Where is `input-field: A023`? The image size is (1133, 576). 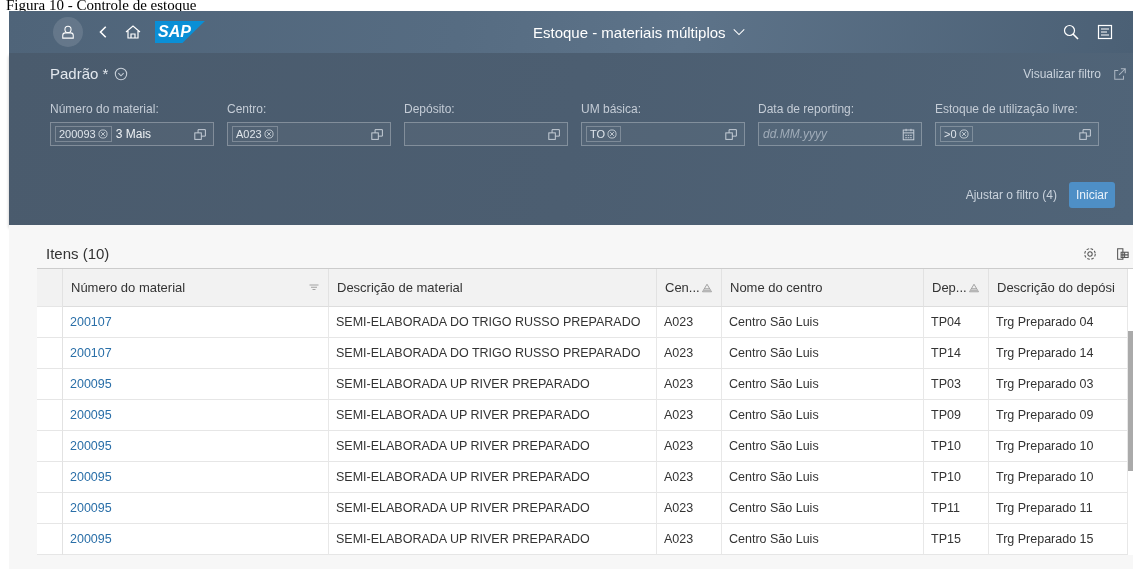
input-field: A023 is located at coordinates (309, 134).